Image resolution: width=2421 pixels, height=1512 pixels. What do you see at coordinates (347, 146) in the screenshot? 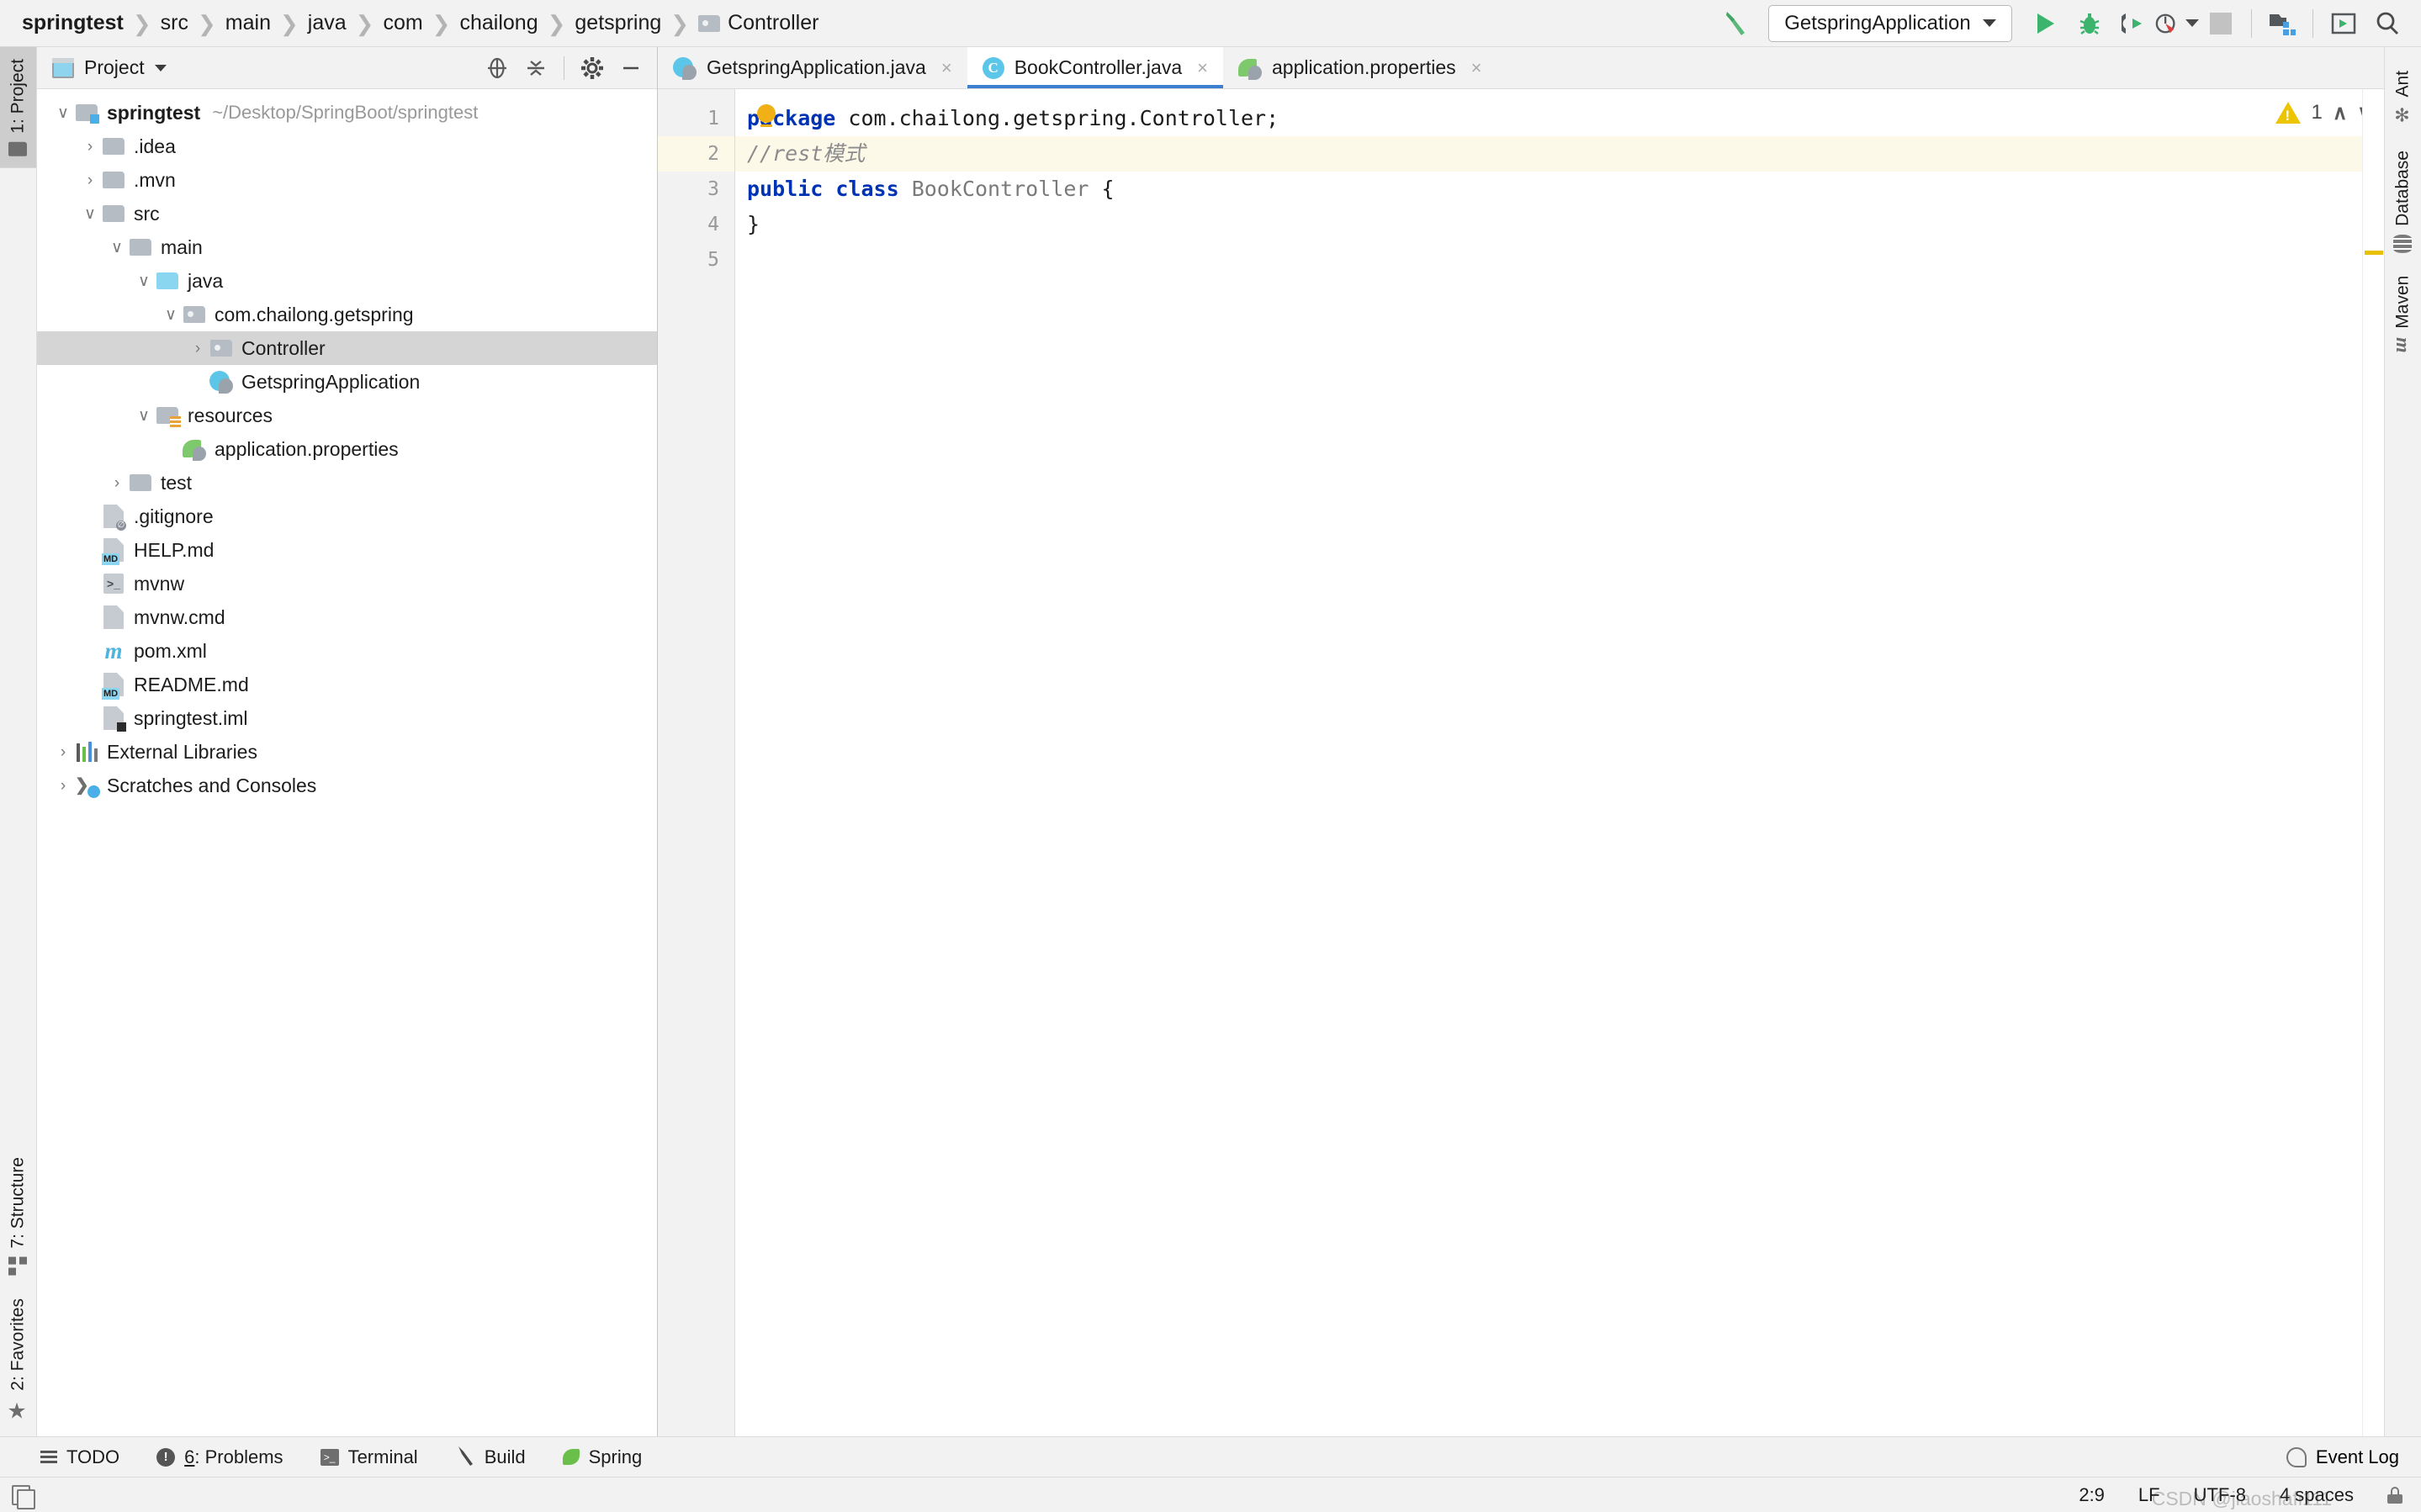
I see `tree-node-idea: › .idea` at bounding box center [347, 146].